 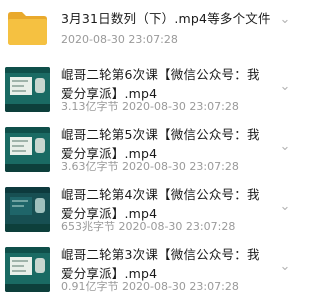 What do you see at coordinates (119, 39) in the screenshot?
I see `file-meta: 2020-08-30 23:07:28` at bounding box center [119, 39].